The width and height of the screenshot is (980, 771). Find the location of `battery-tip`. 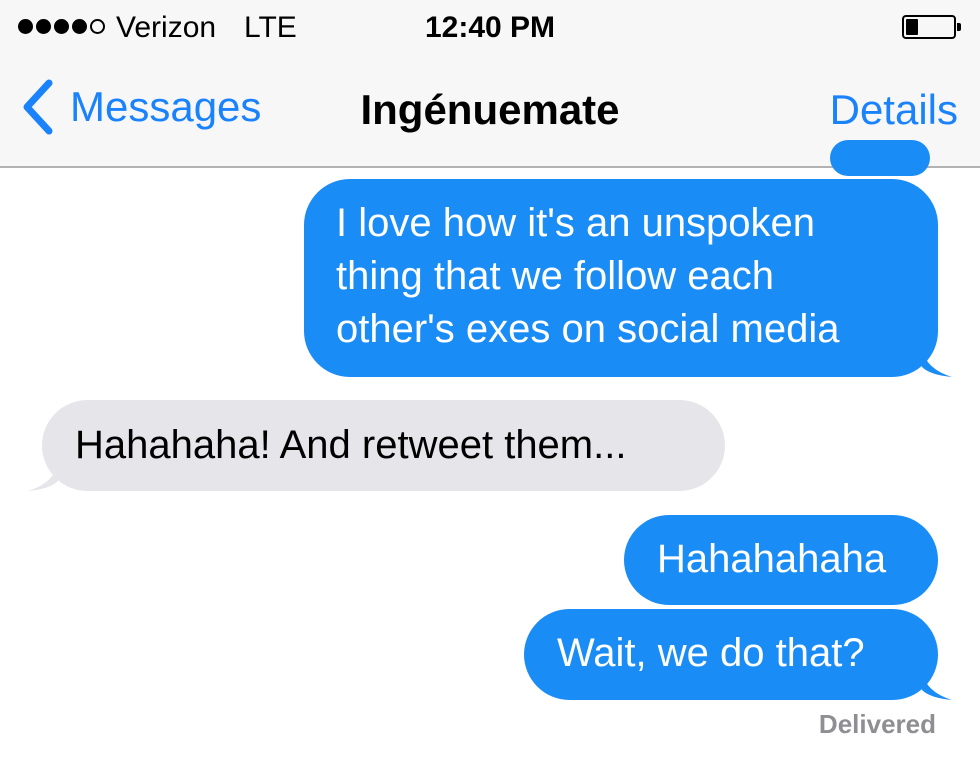

battery-tip is located at coordinates (959, 27).